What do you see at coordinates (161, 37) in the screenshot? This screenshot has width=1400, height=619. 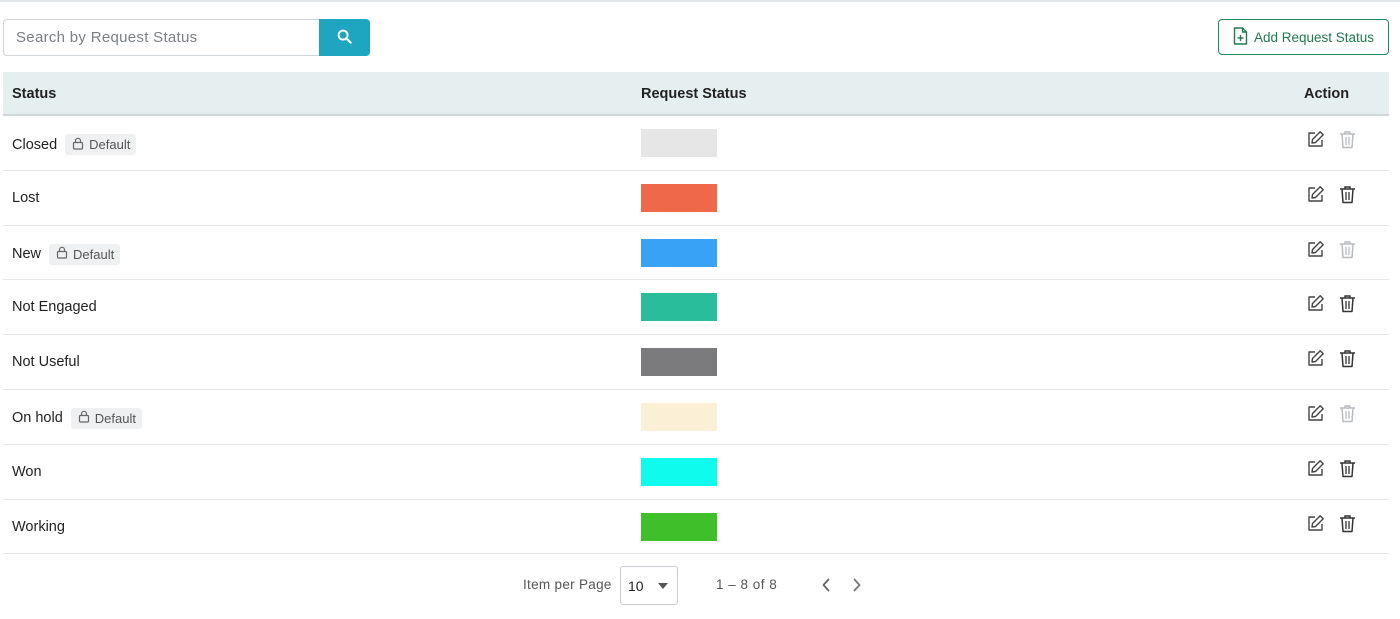 I see `search-input` at bounding box center [161, 37].